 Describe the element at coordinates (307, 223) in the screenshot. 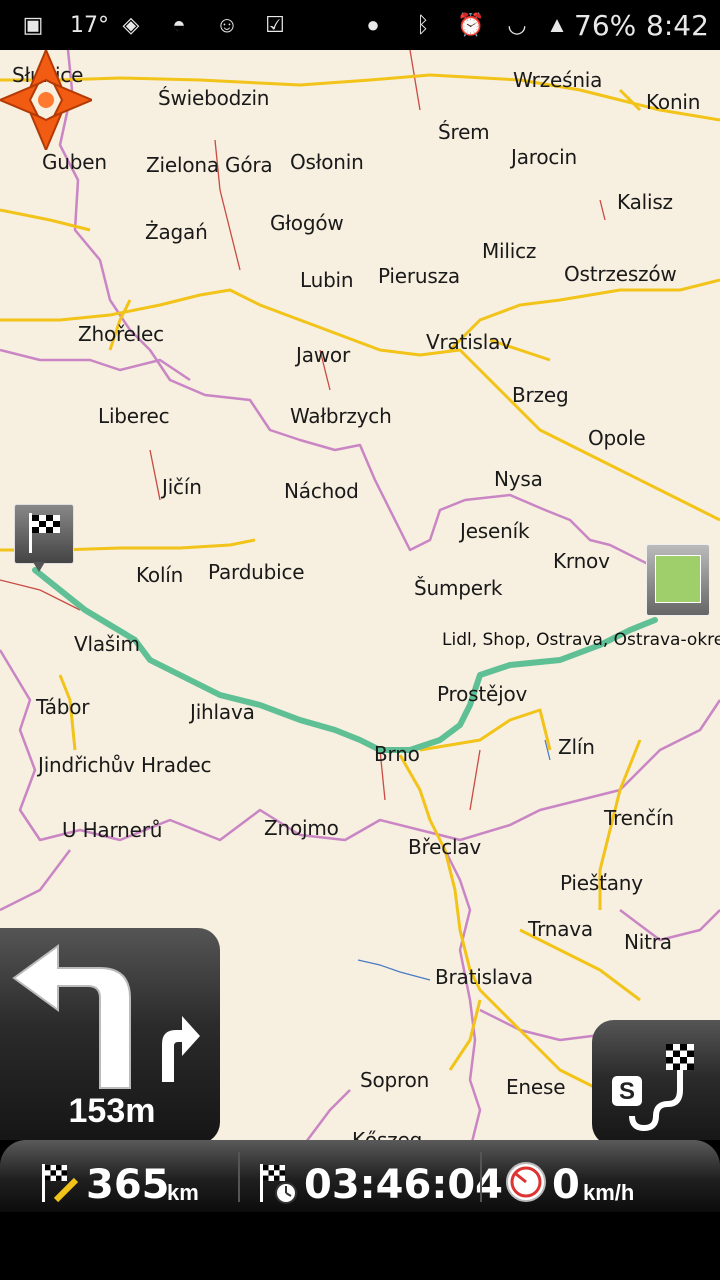

I see `city-label: Głogów` at that location.